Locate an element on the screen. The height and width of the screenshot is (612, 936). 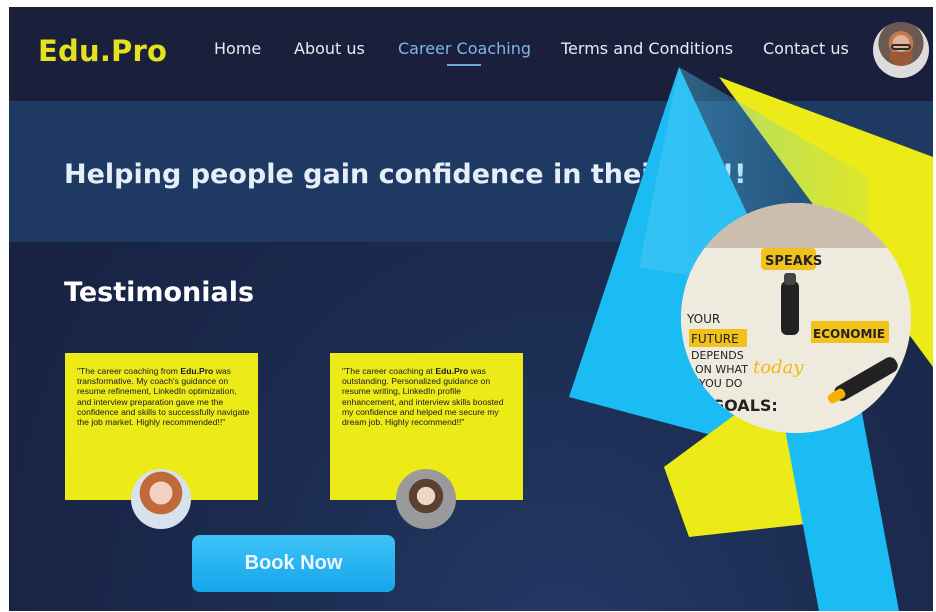
testimonials-heading: Testimonials is located at coordinates (159, 292).